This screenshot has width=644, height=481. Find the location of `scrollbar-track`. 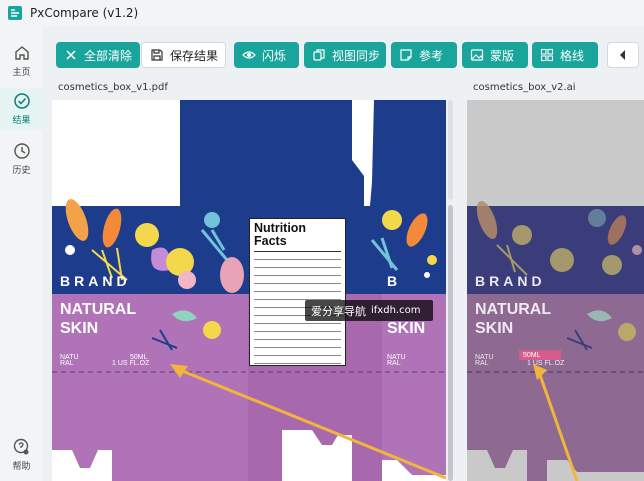

scrollbar-track is located at coordinates (450, 150).